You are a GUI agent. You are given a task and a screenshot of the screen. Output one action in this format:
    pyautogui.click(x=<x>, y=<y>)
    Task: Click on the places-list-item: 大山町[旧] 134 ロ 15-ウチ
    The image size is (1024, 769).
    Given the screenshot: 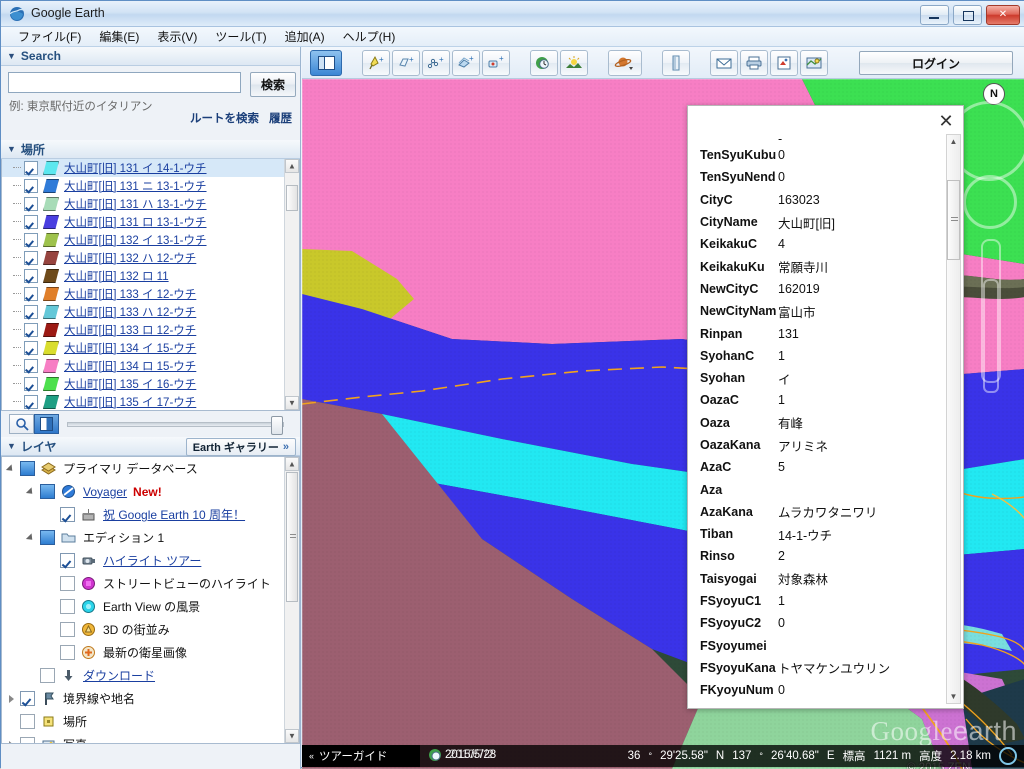 What is the action you would take?
    pyautogui.click(x=143, y=366)
    